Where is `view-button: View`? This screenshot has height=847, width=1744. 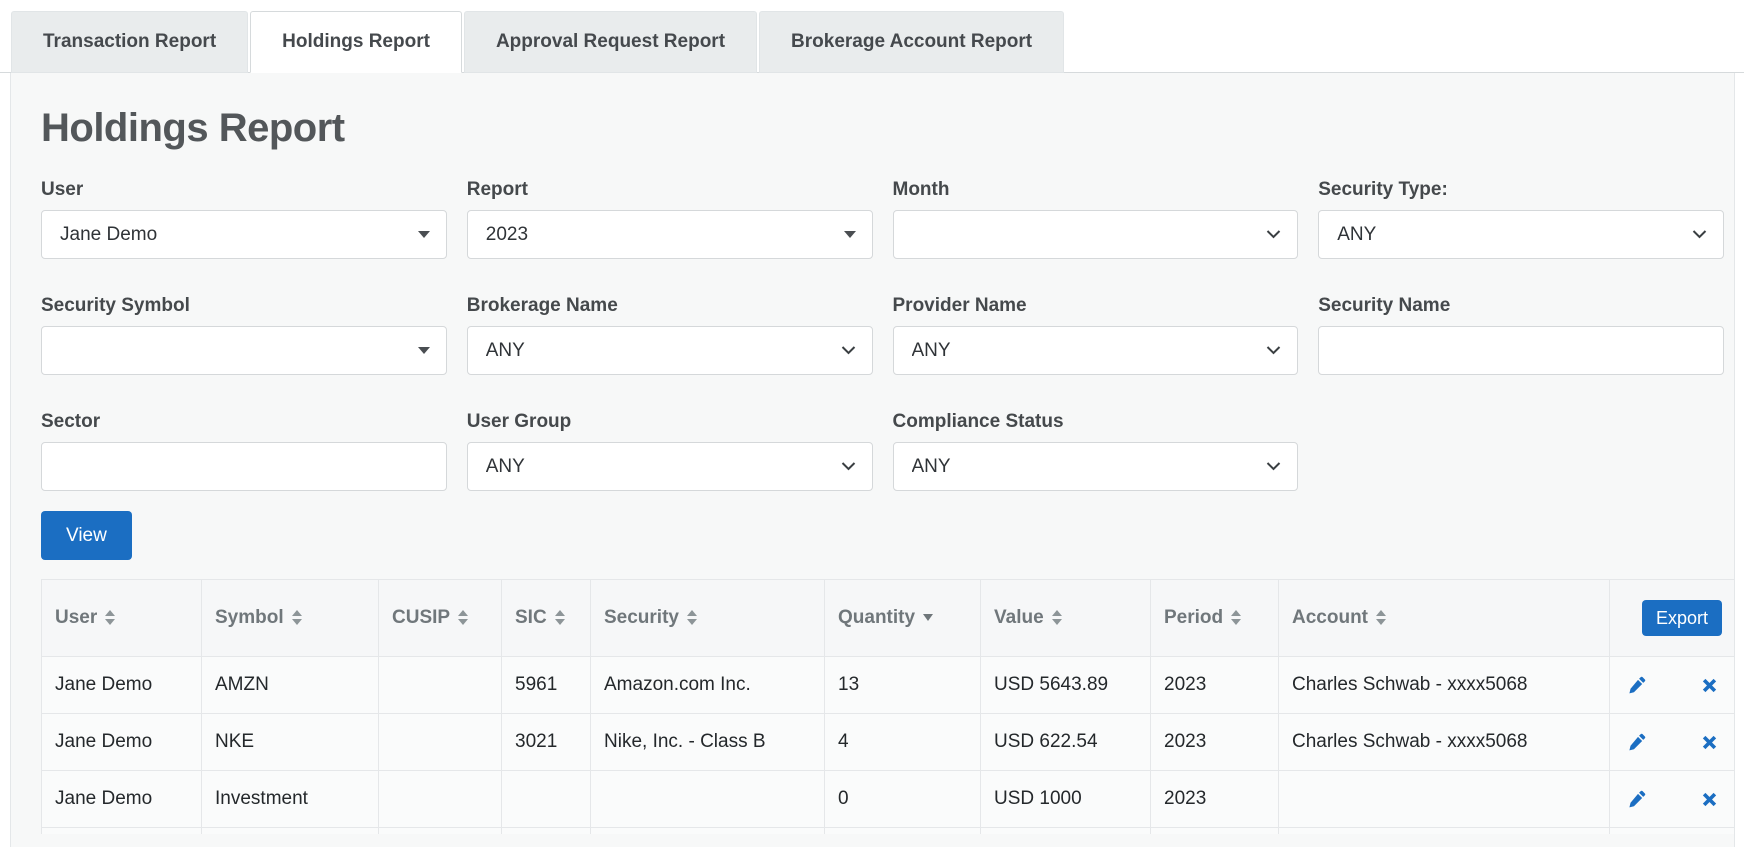
view-button: View is located at coordinates (86, 535).